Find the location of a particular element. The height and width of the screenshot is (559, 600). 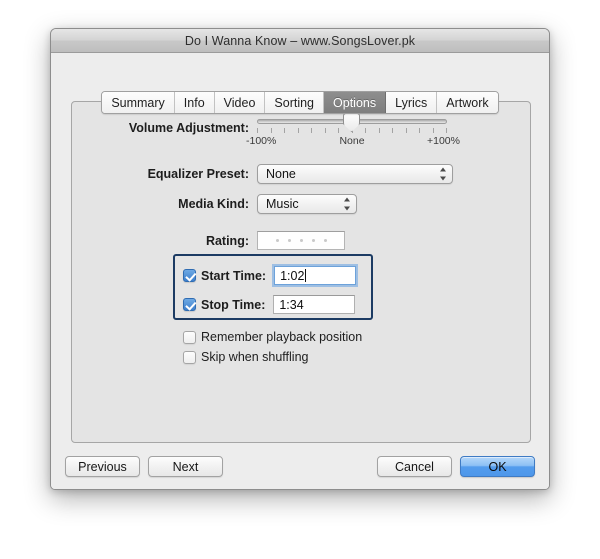

text-caret is located at coordinates (306, 275).